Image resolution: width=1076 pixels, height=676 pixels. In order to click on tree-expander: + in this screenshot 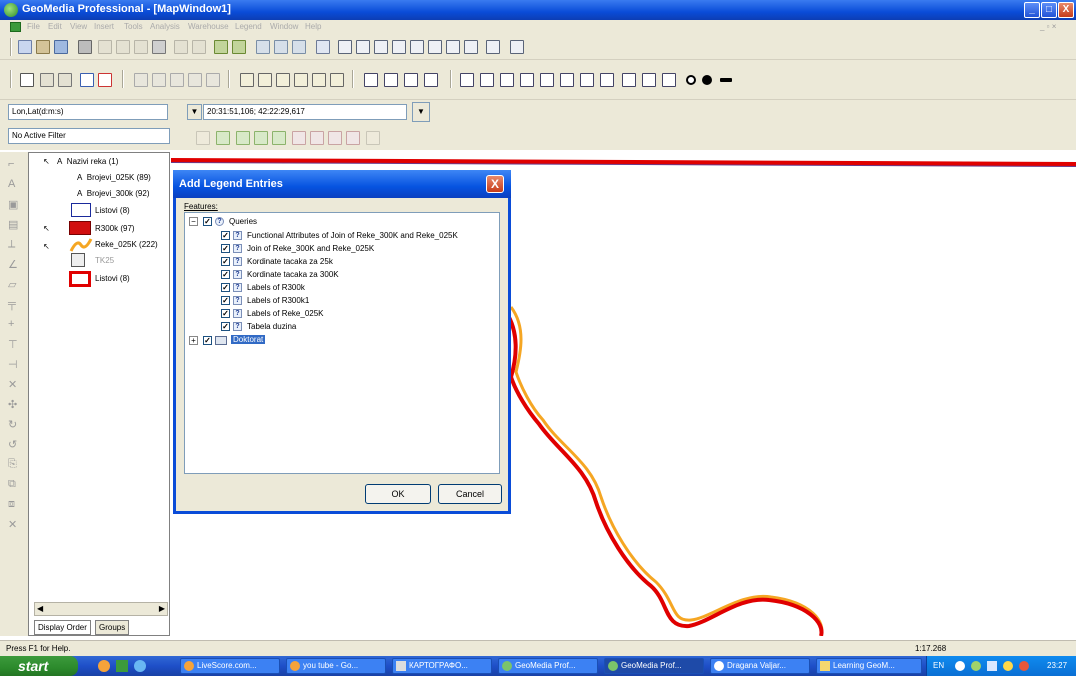, I will do `click(193, 340)`.